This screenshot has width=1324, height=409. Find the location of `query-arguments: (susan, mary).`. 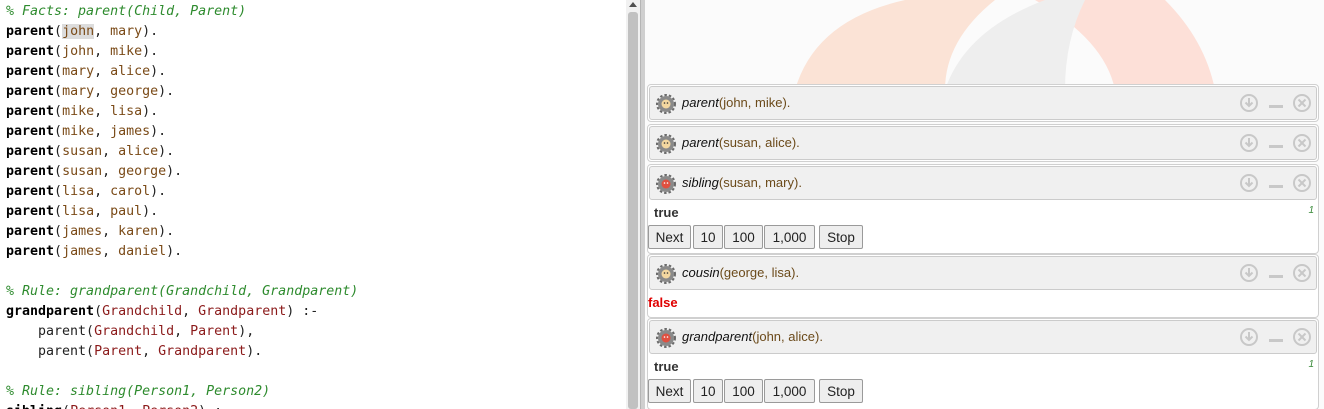

query-arguments: (susan, mary). is located at coordinates (760, 182).